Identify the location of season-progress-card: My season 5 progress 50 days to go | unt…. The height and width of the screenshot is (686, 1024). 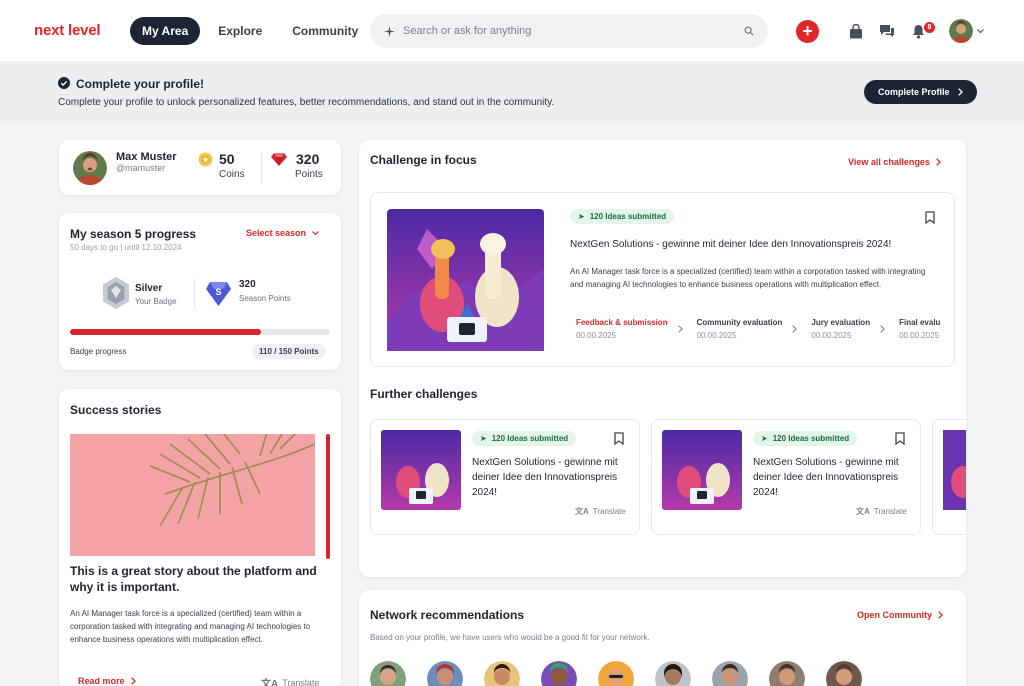
(200, 291).